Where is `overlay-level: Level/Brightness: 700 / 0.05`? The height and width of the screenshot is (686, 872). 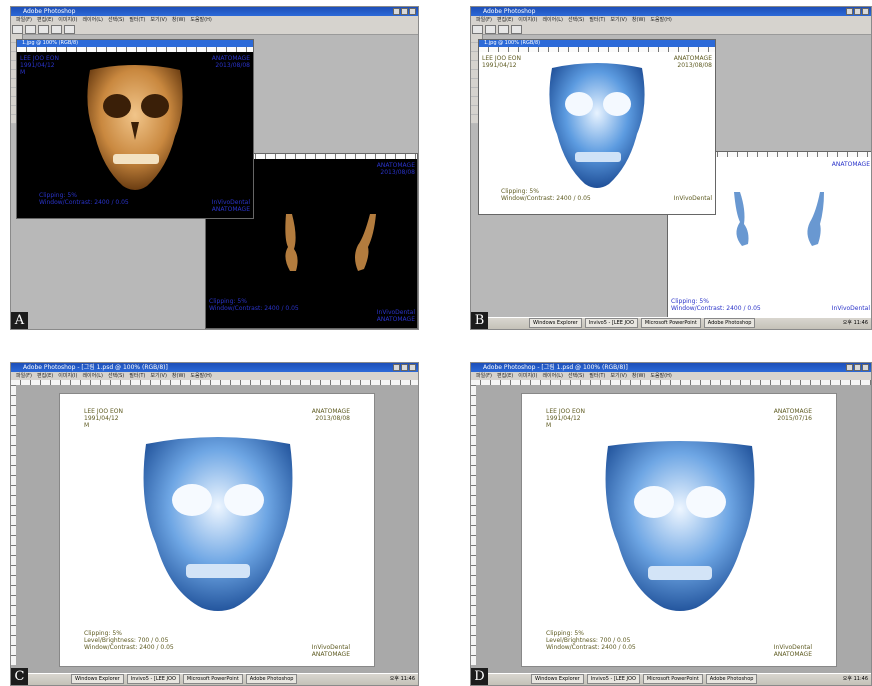
overlay-level: Level/Brightness: 700 / 0.05 is located at coordinates (126, 640).